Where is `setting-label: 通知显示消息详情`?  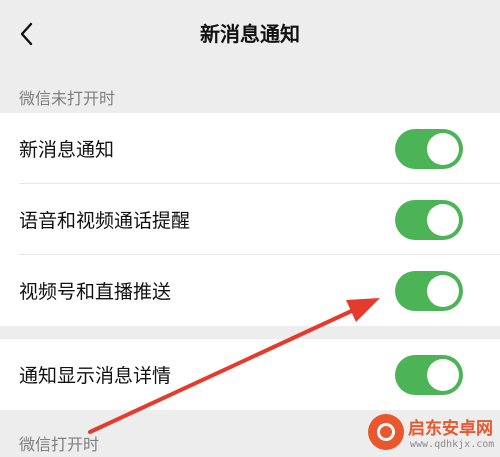 setting-label: 通知显示消息详情 is located at coordinates (95, 376).